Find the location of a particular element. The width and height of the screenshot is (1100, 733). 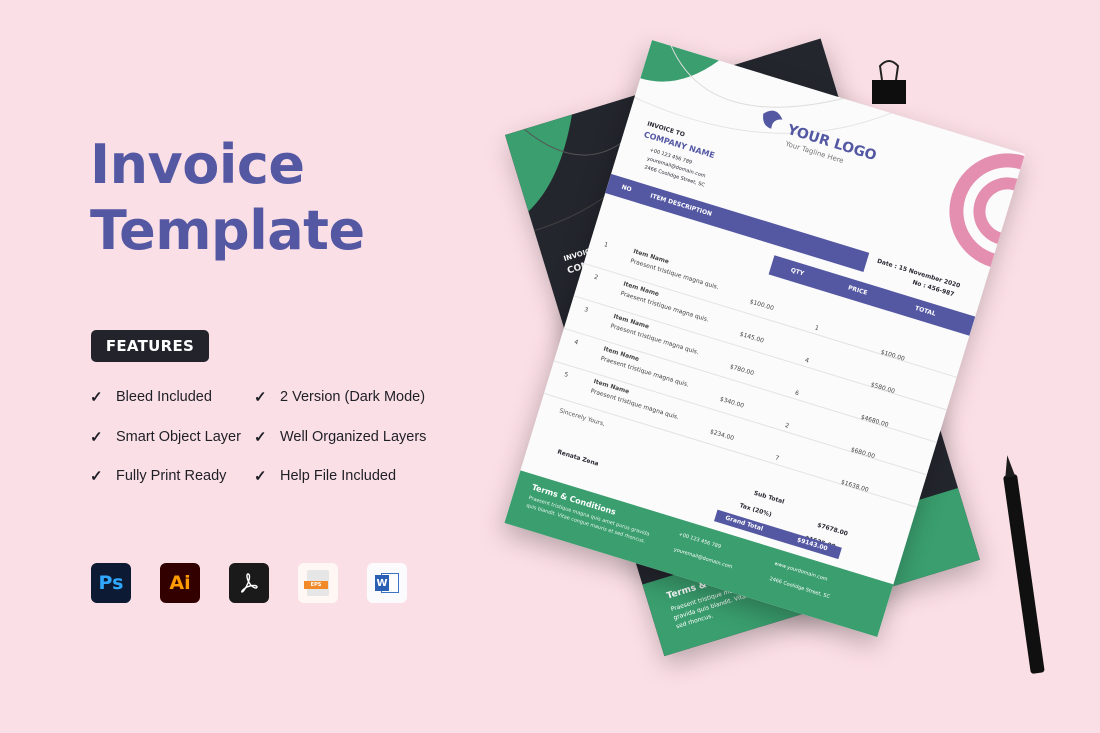

word-icon: W is located at coordinates (387, 583).